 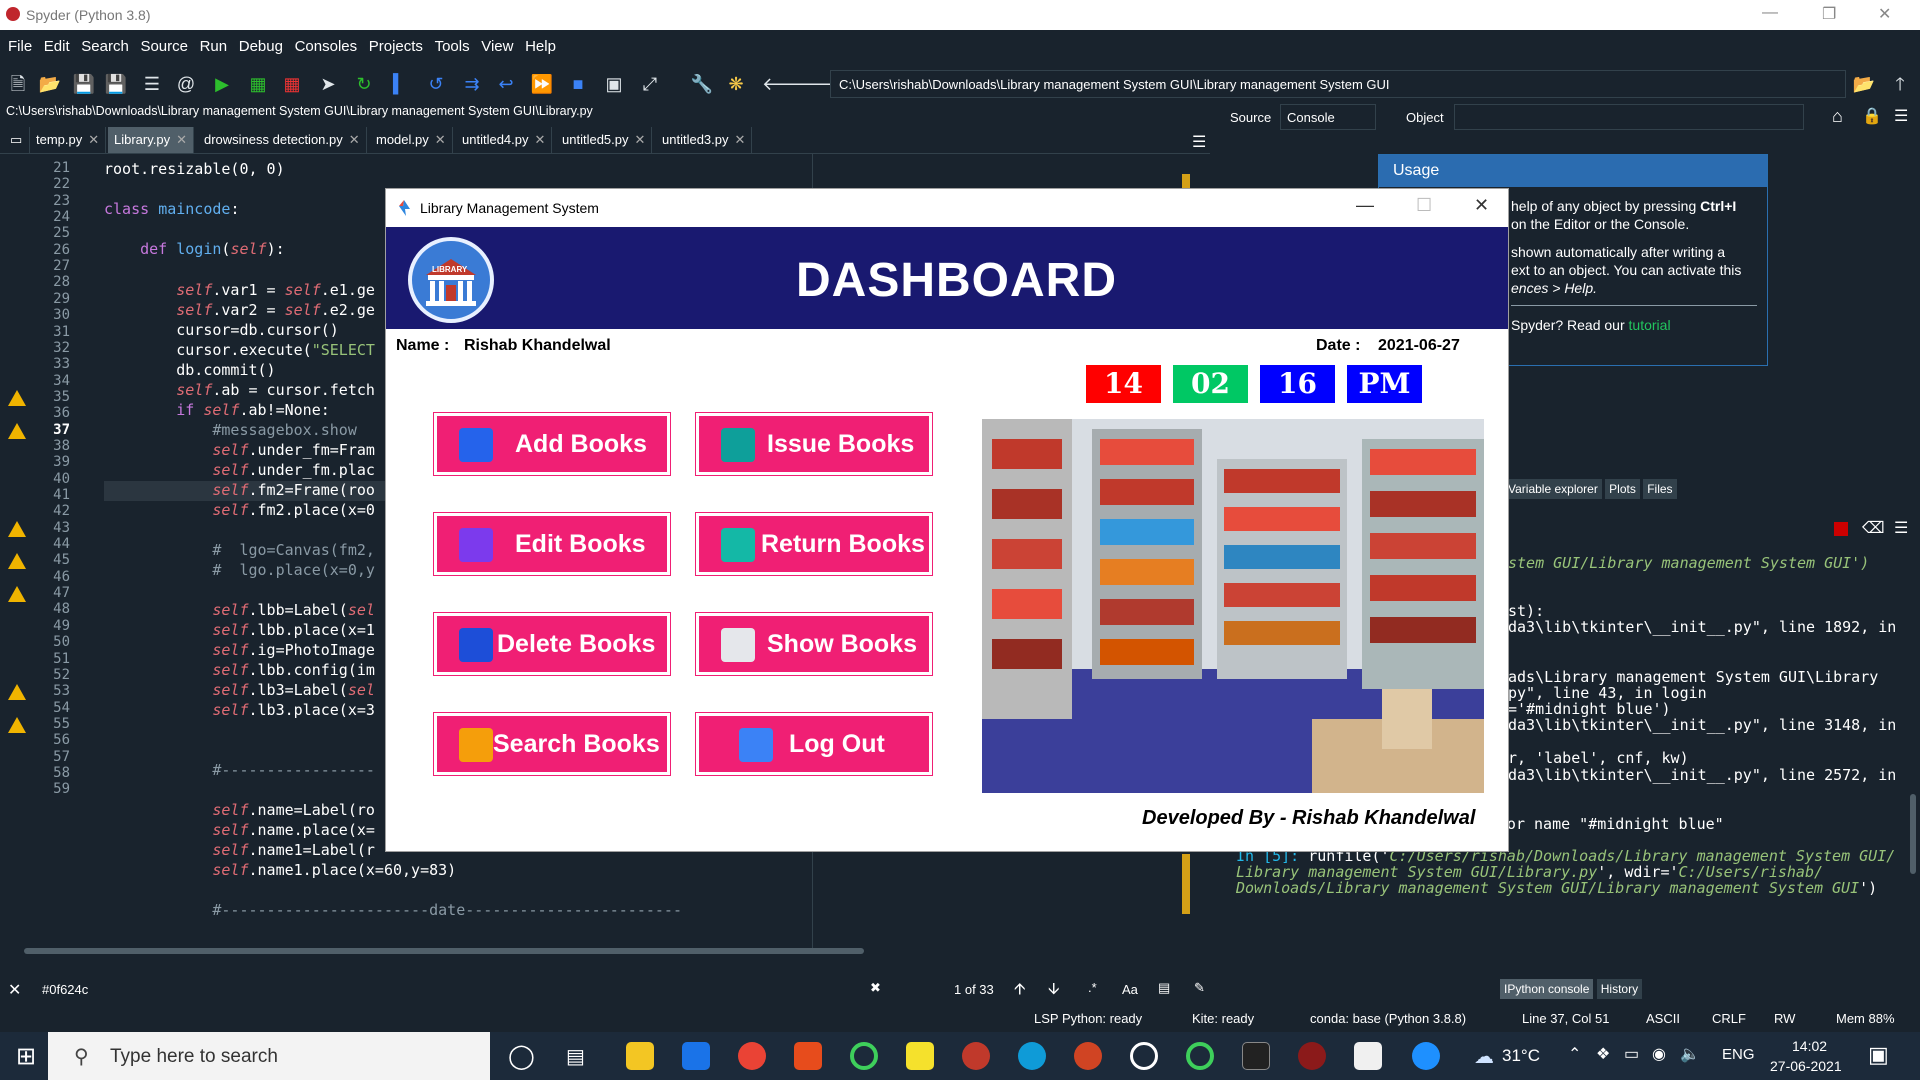 I want to click on lock-icon: 🔒, so click(x=1872, y=116).